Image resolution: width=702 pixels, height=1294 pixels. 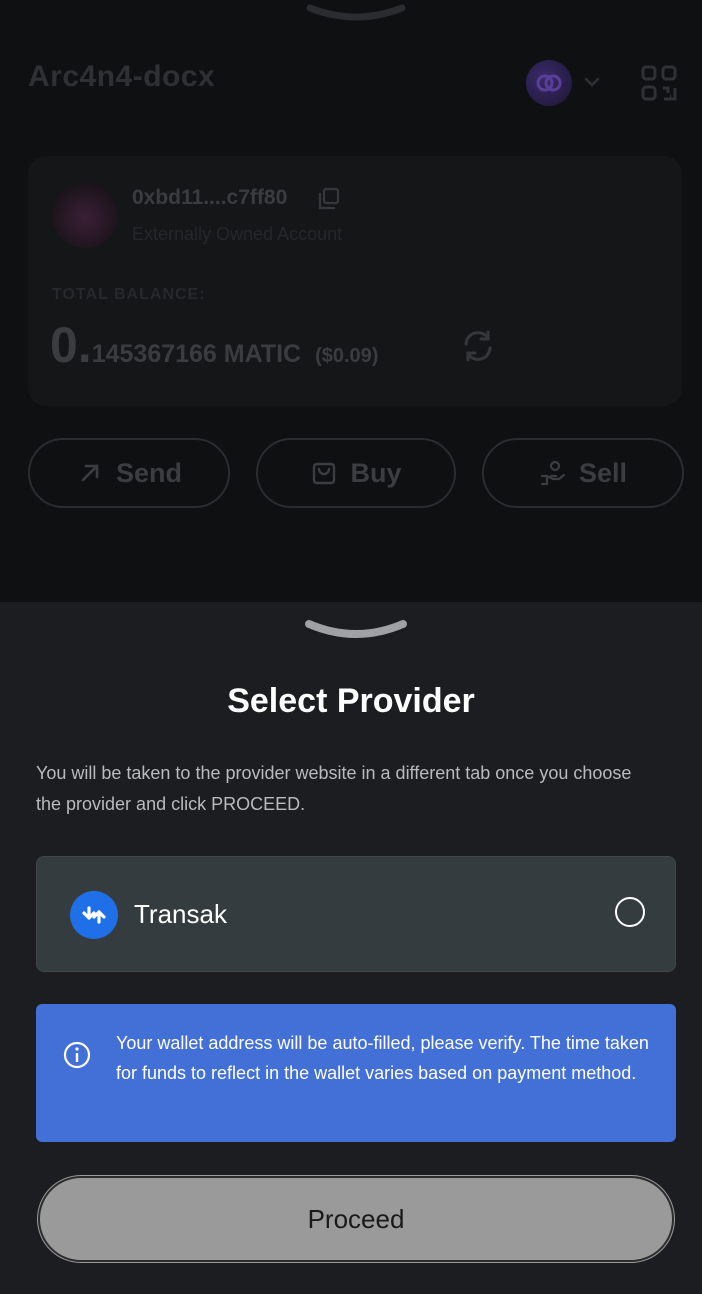 What do you see at coordinates (592, 82) in the screenshot?
I see `chevron-down-icon` at bounding box center [592, 82].